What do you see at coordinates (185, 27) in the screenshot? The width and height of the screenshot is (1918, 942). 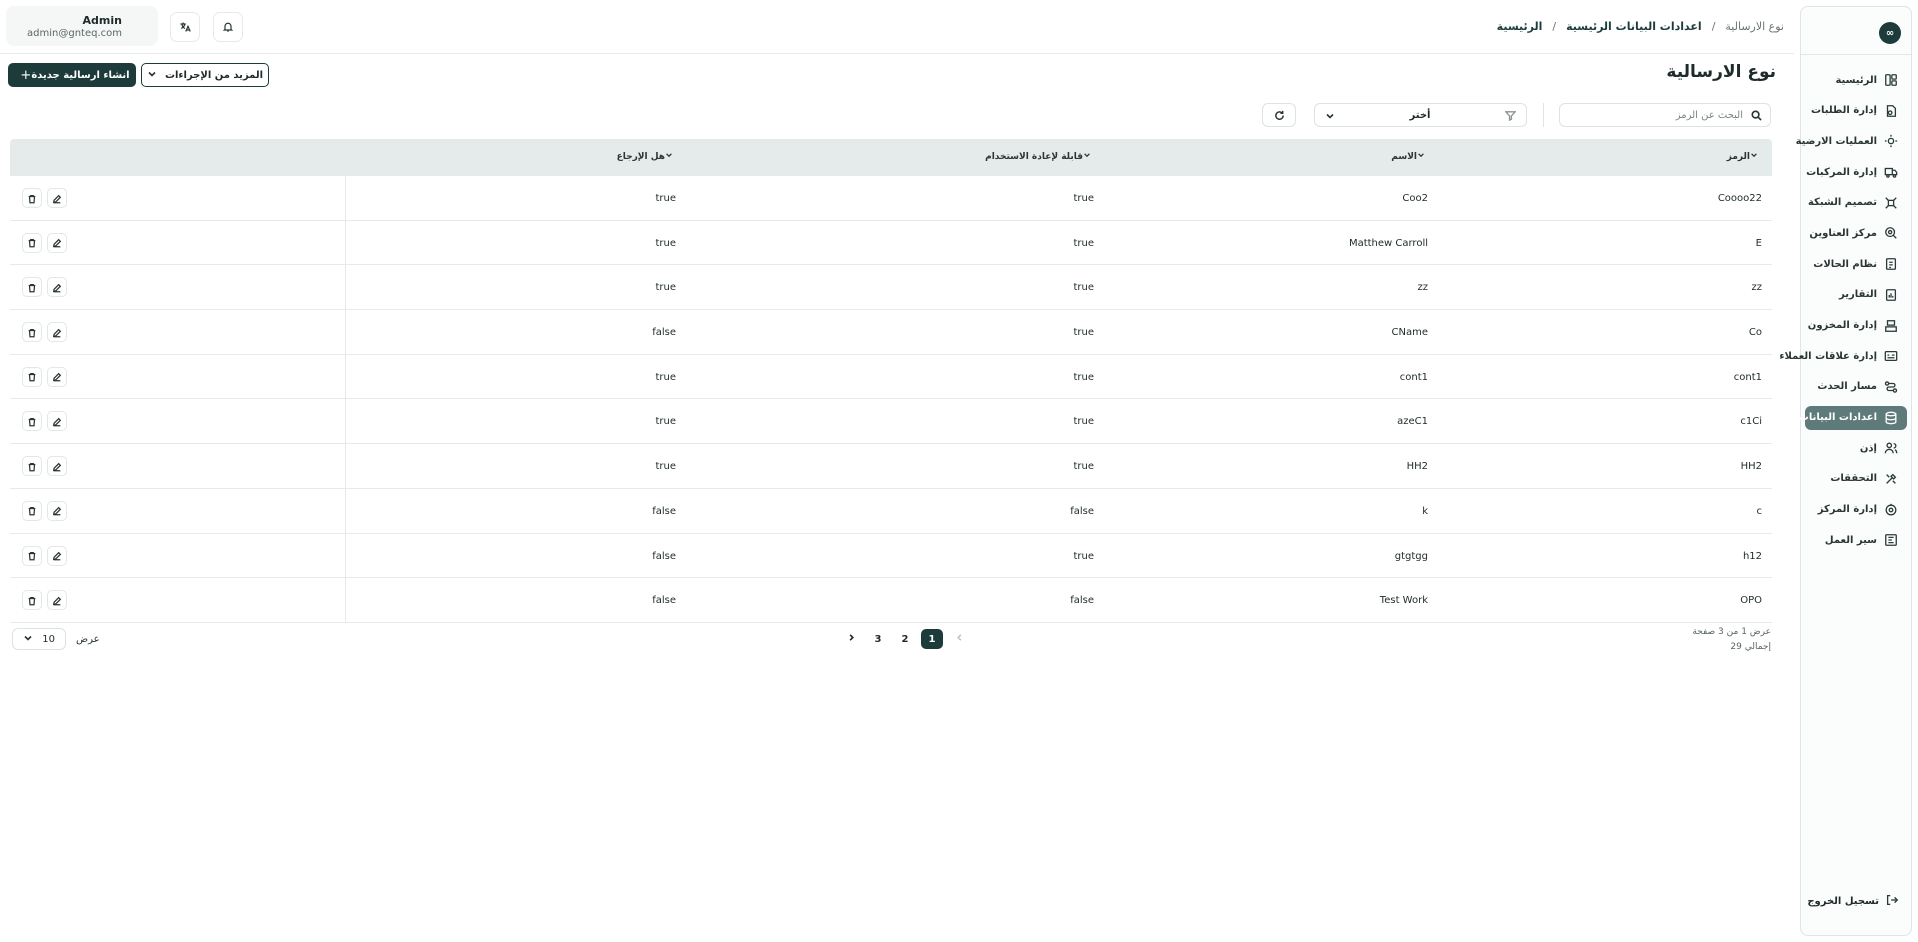 I see `language-button` at bounding box center [185, 27].